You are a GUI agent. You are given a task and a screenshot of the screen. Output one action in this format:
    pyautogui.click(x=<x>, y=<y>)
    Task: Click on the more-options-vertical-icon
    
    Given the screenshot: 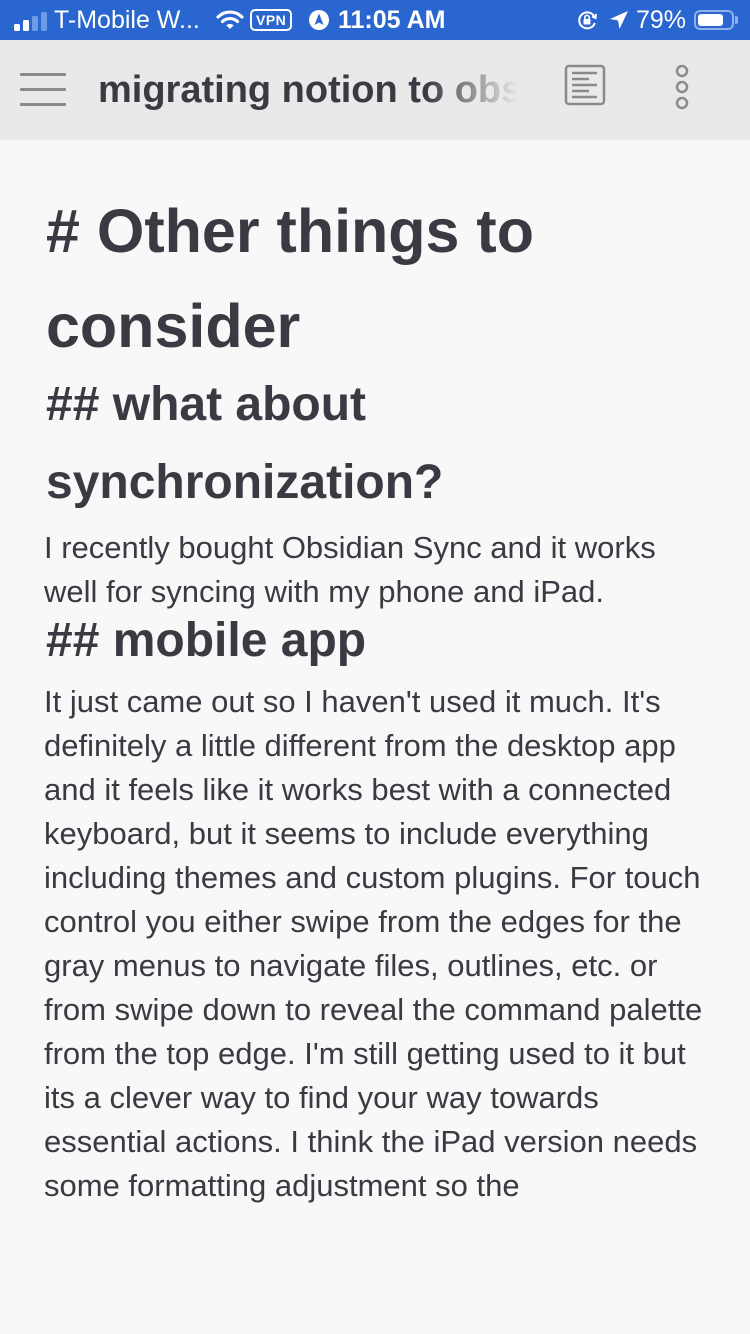 What is the action you would take?
    pyautogui.click(x=682, y=87)
    